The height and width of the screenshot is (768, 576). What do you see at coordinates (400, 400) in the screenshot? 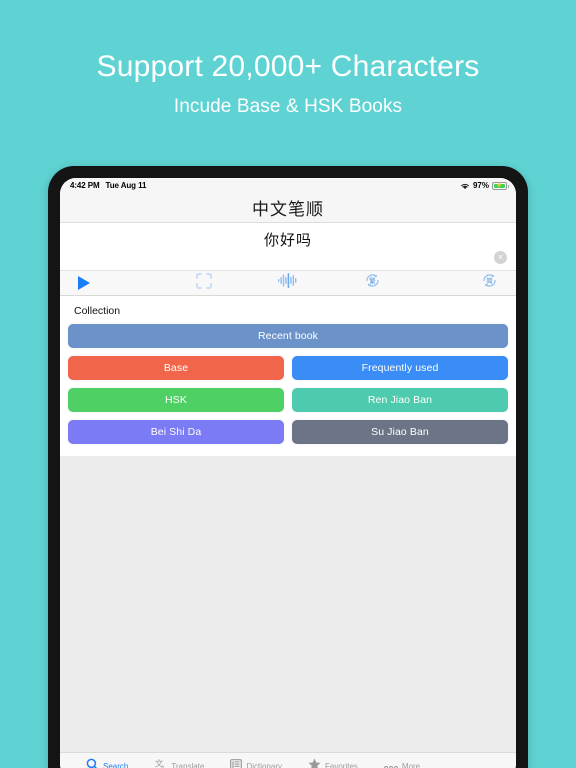
I see `collection-button-ren-jiao-ban: Ren Jiao Ban` at bounding box center [400, 400].